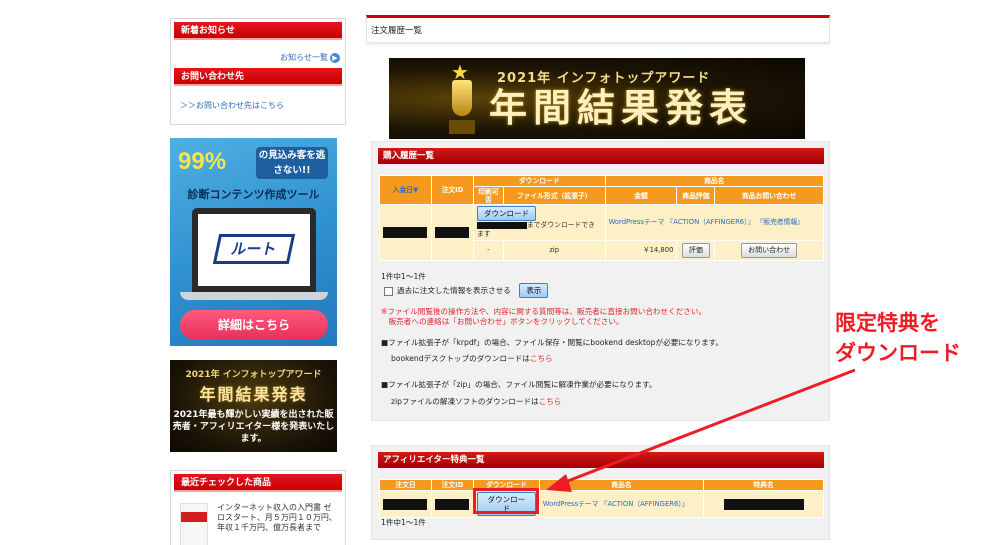 Image resolution: width=1000 pixels, height=545 pixels. What do you see at coordinates (202, 161) in the screenshot?
I see `route-percent: 99%` at bounding box center [202, 161].